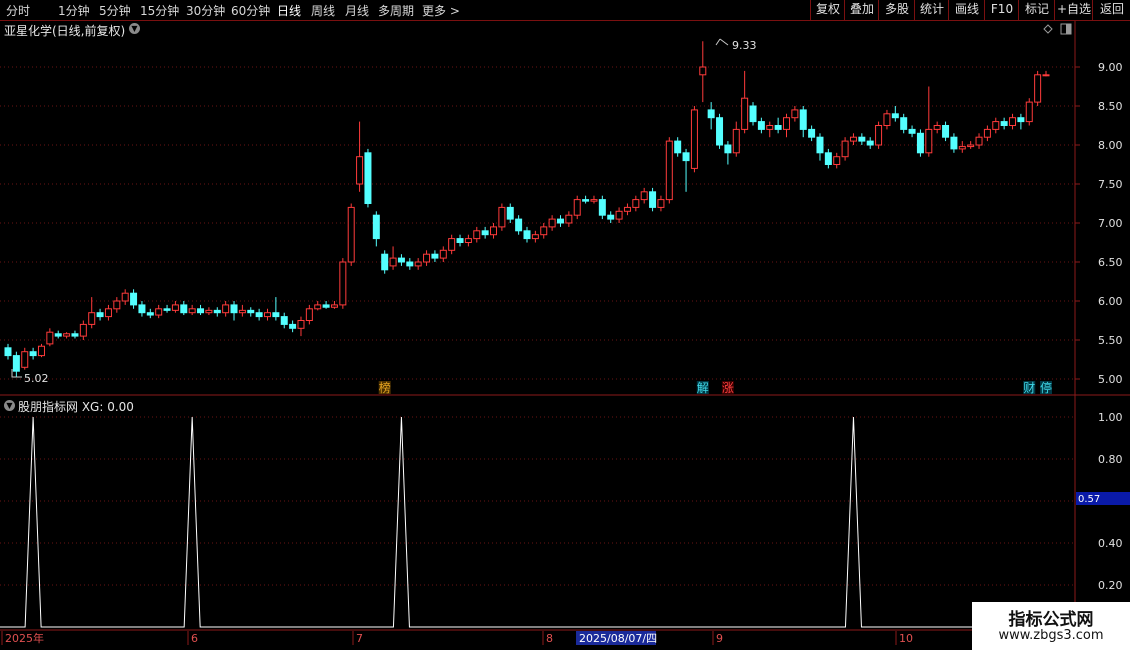 This screenshot has width=1130, height=650. I want to click on event-markers: 榜 解涨 财停, so click(715, 387).